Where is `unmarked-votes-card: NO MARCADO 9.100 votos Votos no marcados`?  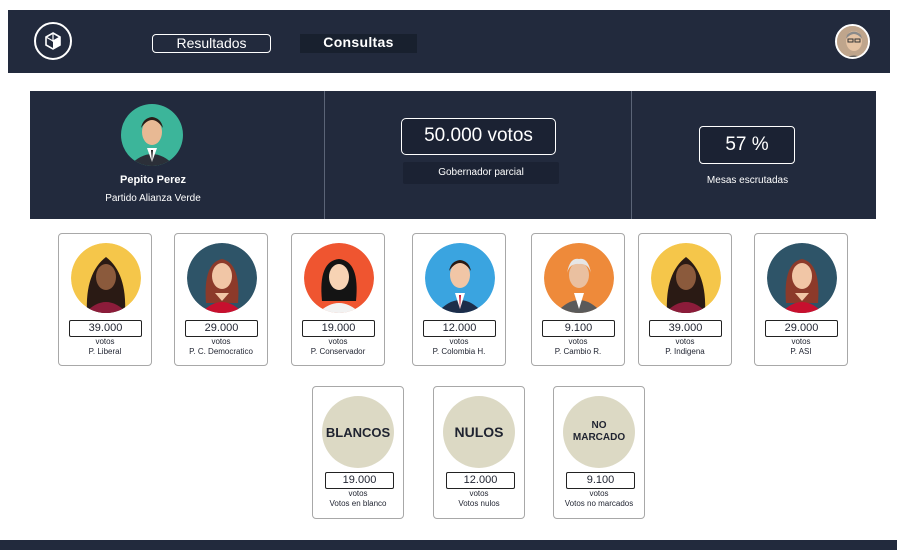 unmarked-votes-card: NO MARCADO 9.100 votos Votos no marcados is located at coordinates (599, 452).